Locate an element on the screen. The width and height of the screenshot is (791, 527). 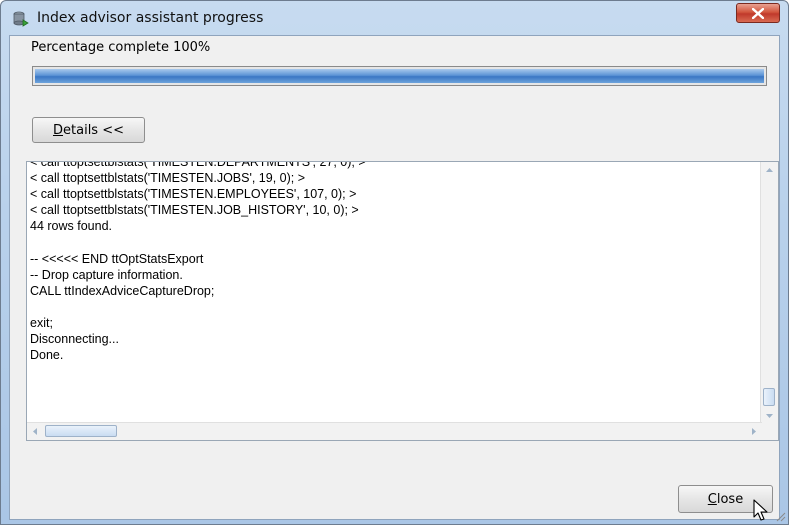
close-window-button is located at coordinates (758, 13).